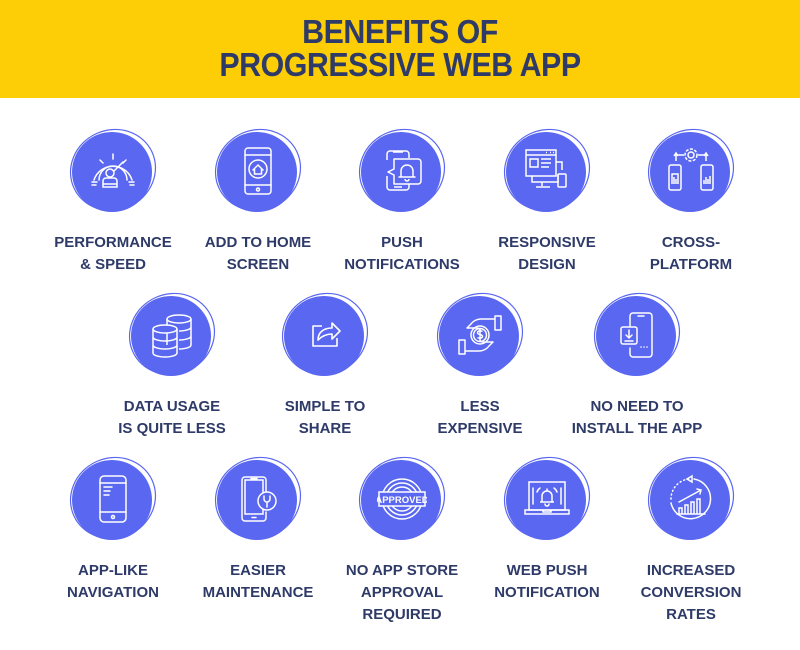 Image resolution: width=800 pixels, height=650 pixels. Describe the element at coordinates (172, 336) in the screenshot. I see `database-icon` at that location.